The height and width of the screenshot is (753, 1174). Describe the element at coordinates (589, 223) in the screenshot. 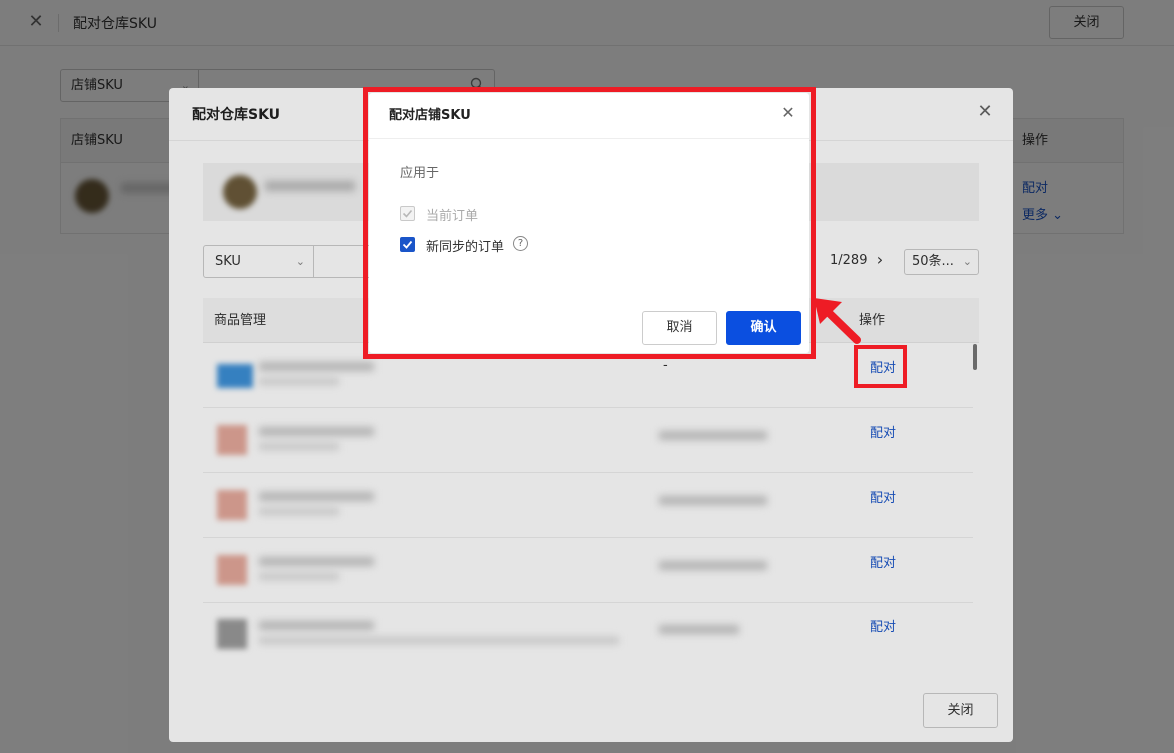

I see `annotation-dialog-highlight` at that location.